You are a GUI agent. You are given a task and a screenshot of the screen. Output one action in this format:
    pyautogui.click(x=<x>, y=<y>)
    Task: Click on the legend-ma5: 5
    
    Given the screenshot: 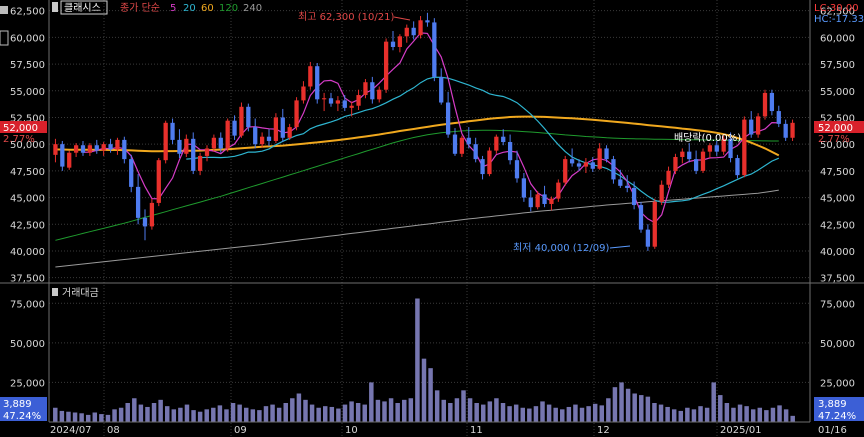 What is the action you would take?
    pyautogui.click(x=173, y=8)
    